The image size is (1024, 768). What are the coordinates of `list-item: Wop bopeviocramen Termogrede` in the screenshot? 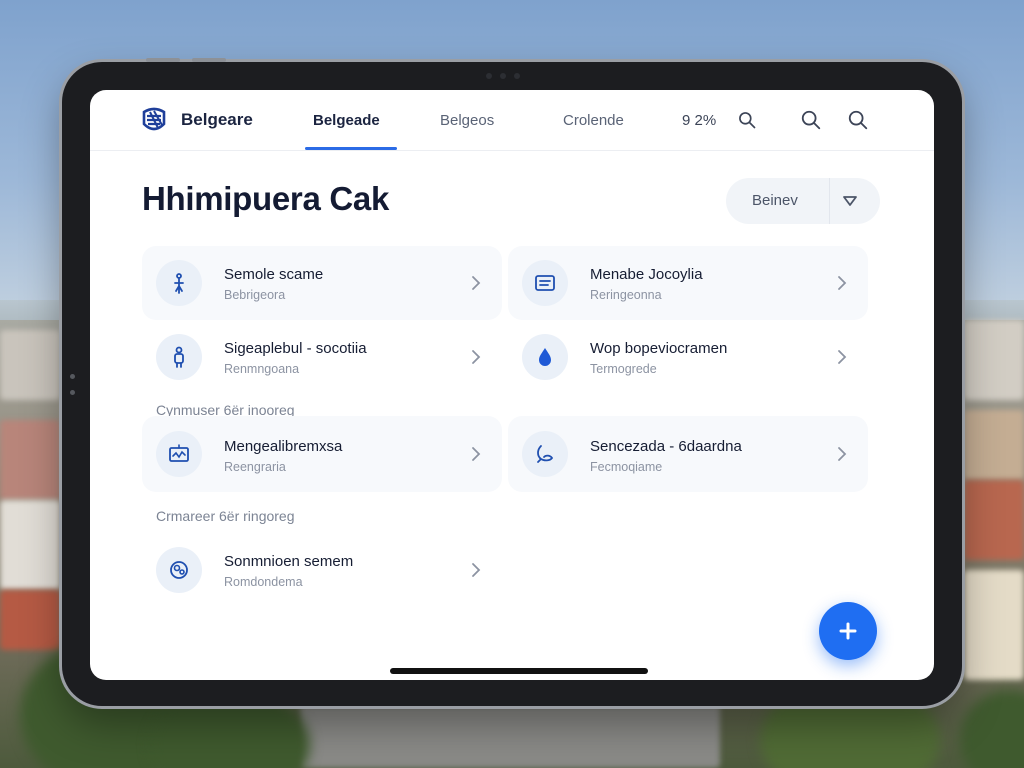 It's located at (688, 357).